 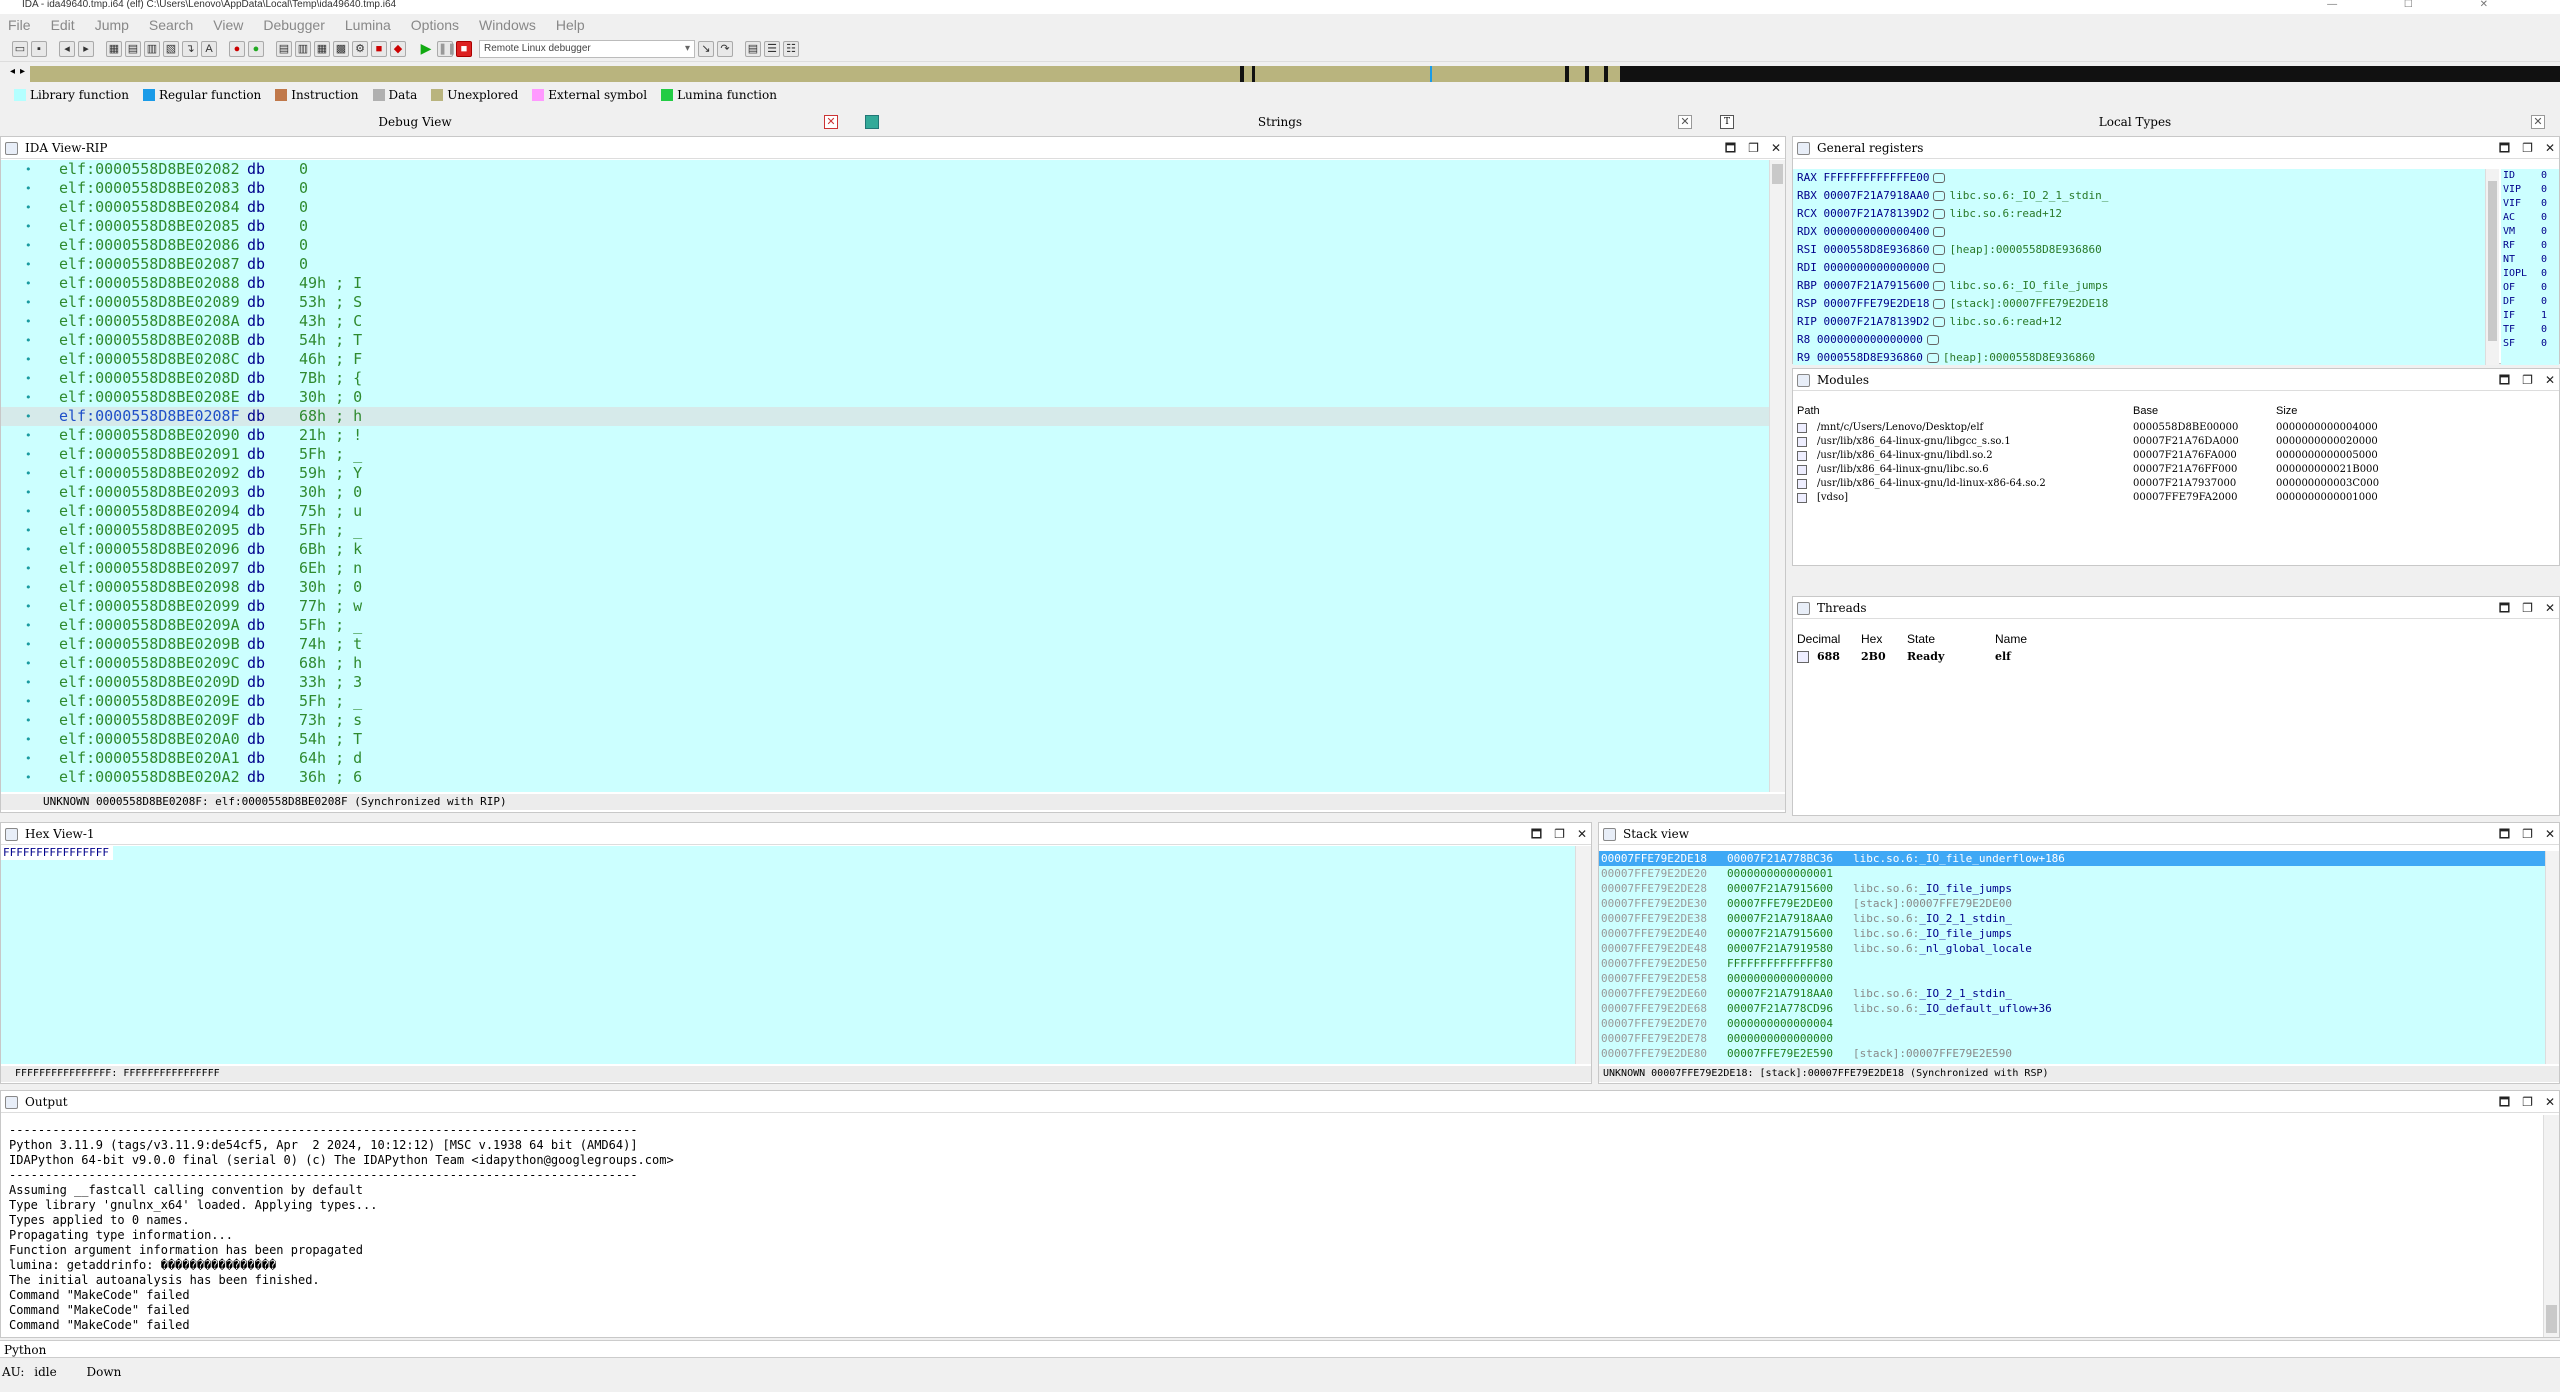 I want to click on stack-value: 00007F21A7918AA0, so click(x=1780, y=918).